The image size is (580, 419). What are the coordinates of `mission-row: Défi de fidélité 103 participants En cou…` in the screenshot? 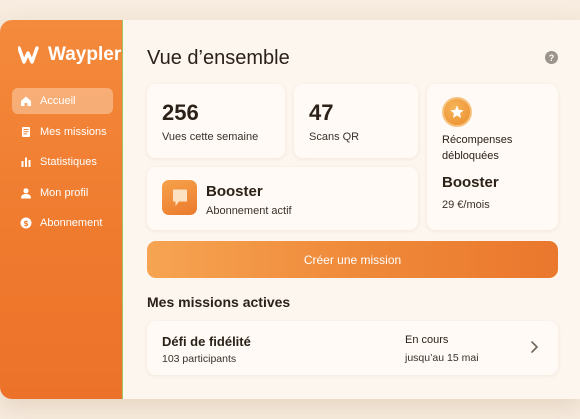 It's located at (352, 348).